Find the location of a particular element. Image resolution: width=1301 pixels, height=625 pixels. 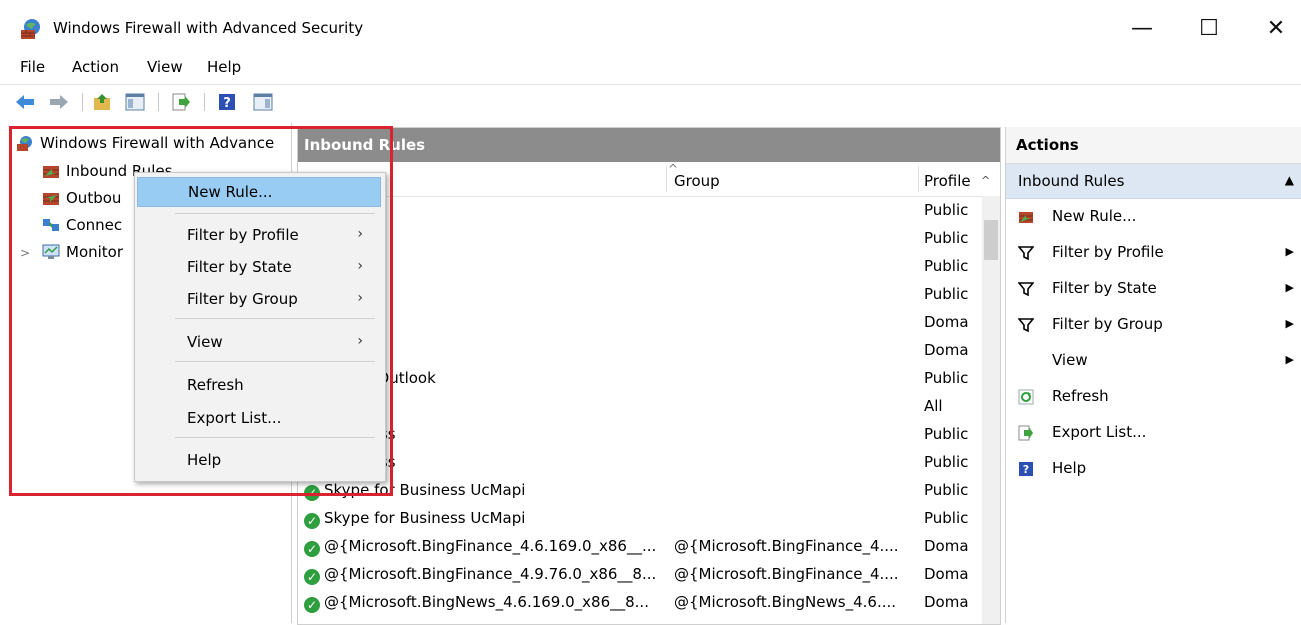

minimize-icon: — is located at coordinates (1142, 28).